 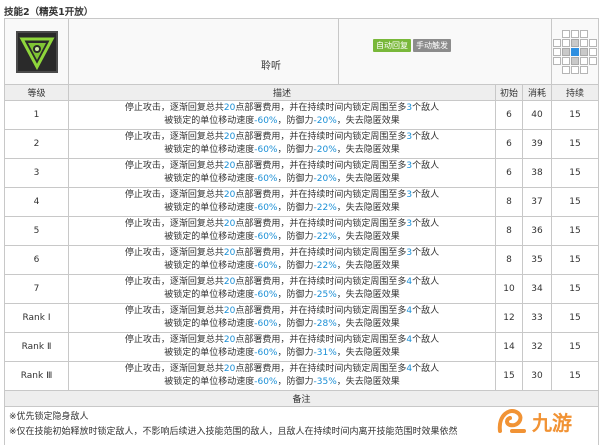 I want to click on header-consume: 消耗, so click(x=537, y=92).